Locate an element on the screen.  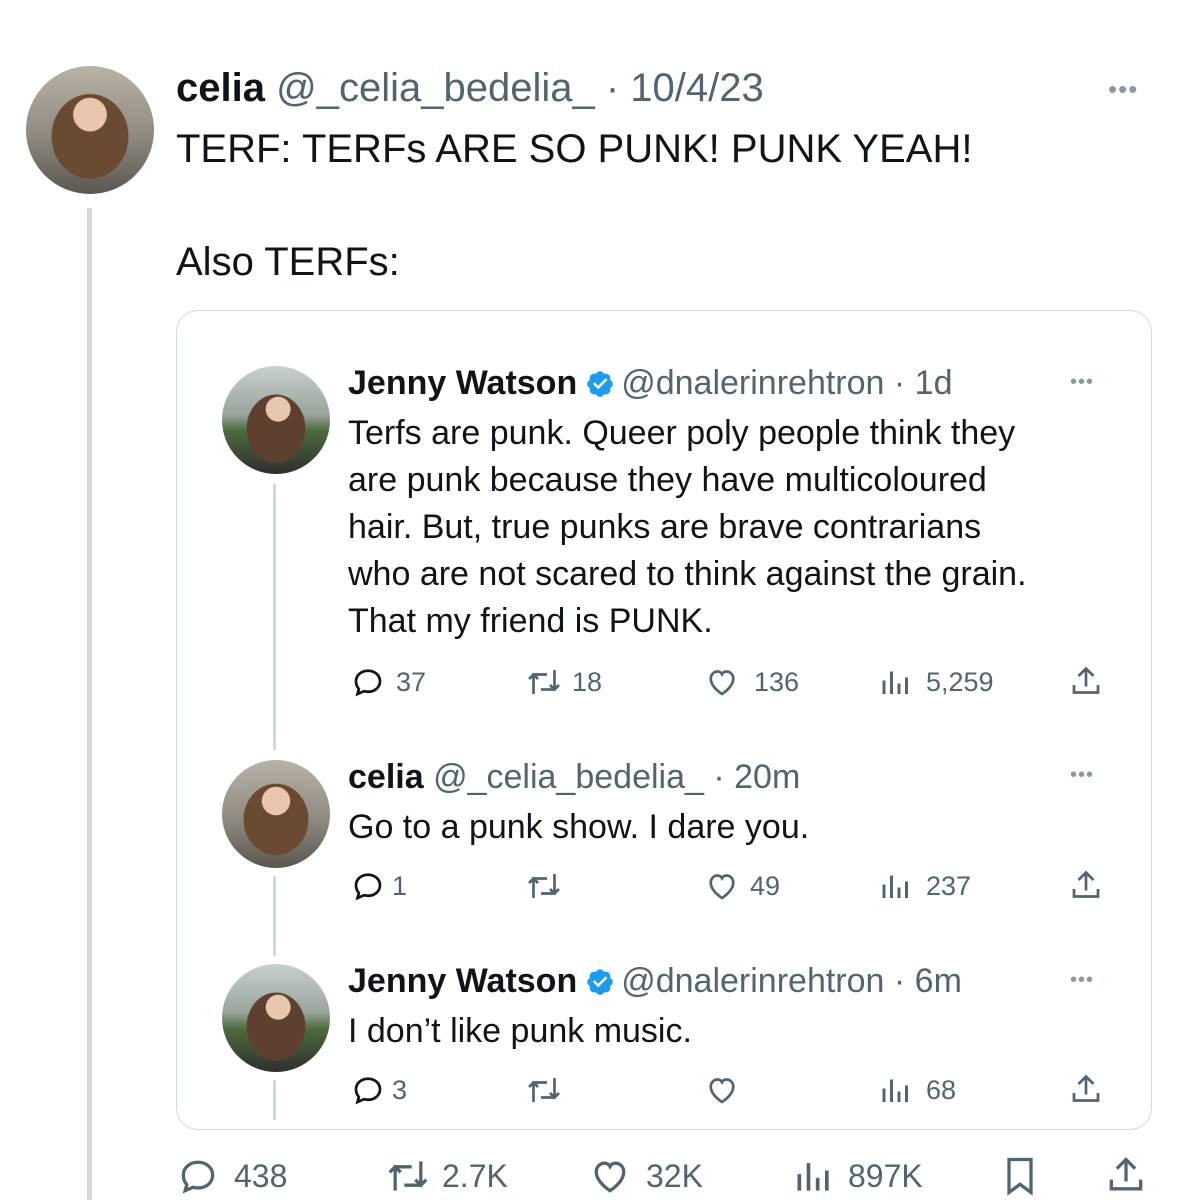
like-count: 32K is located at coordinates (674, 1175).